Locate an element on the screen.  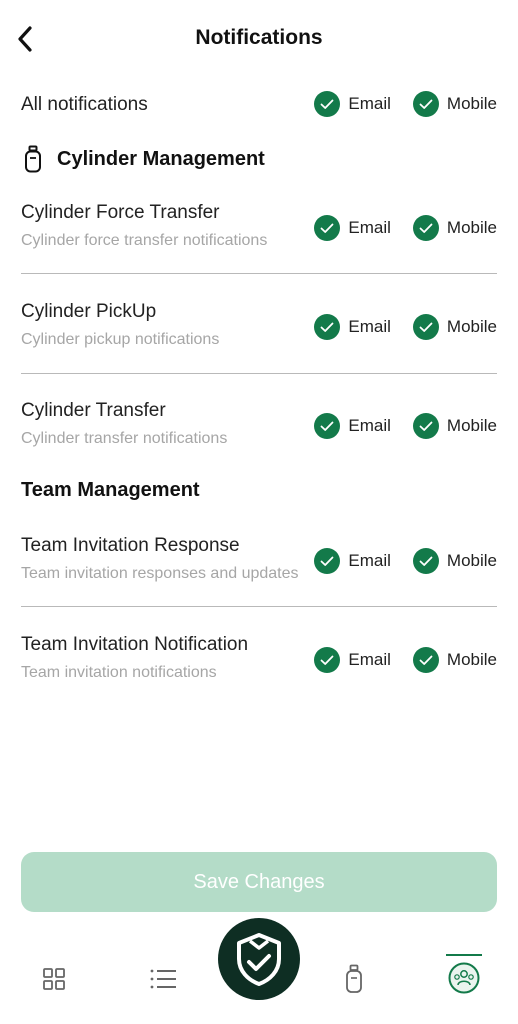
save-changes-button: Save Changes is located at coordinates (259, 882).